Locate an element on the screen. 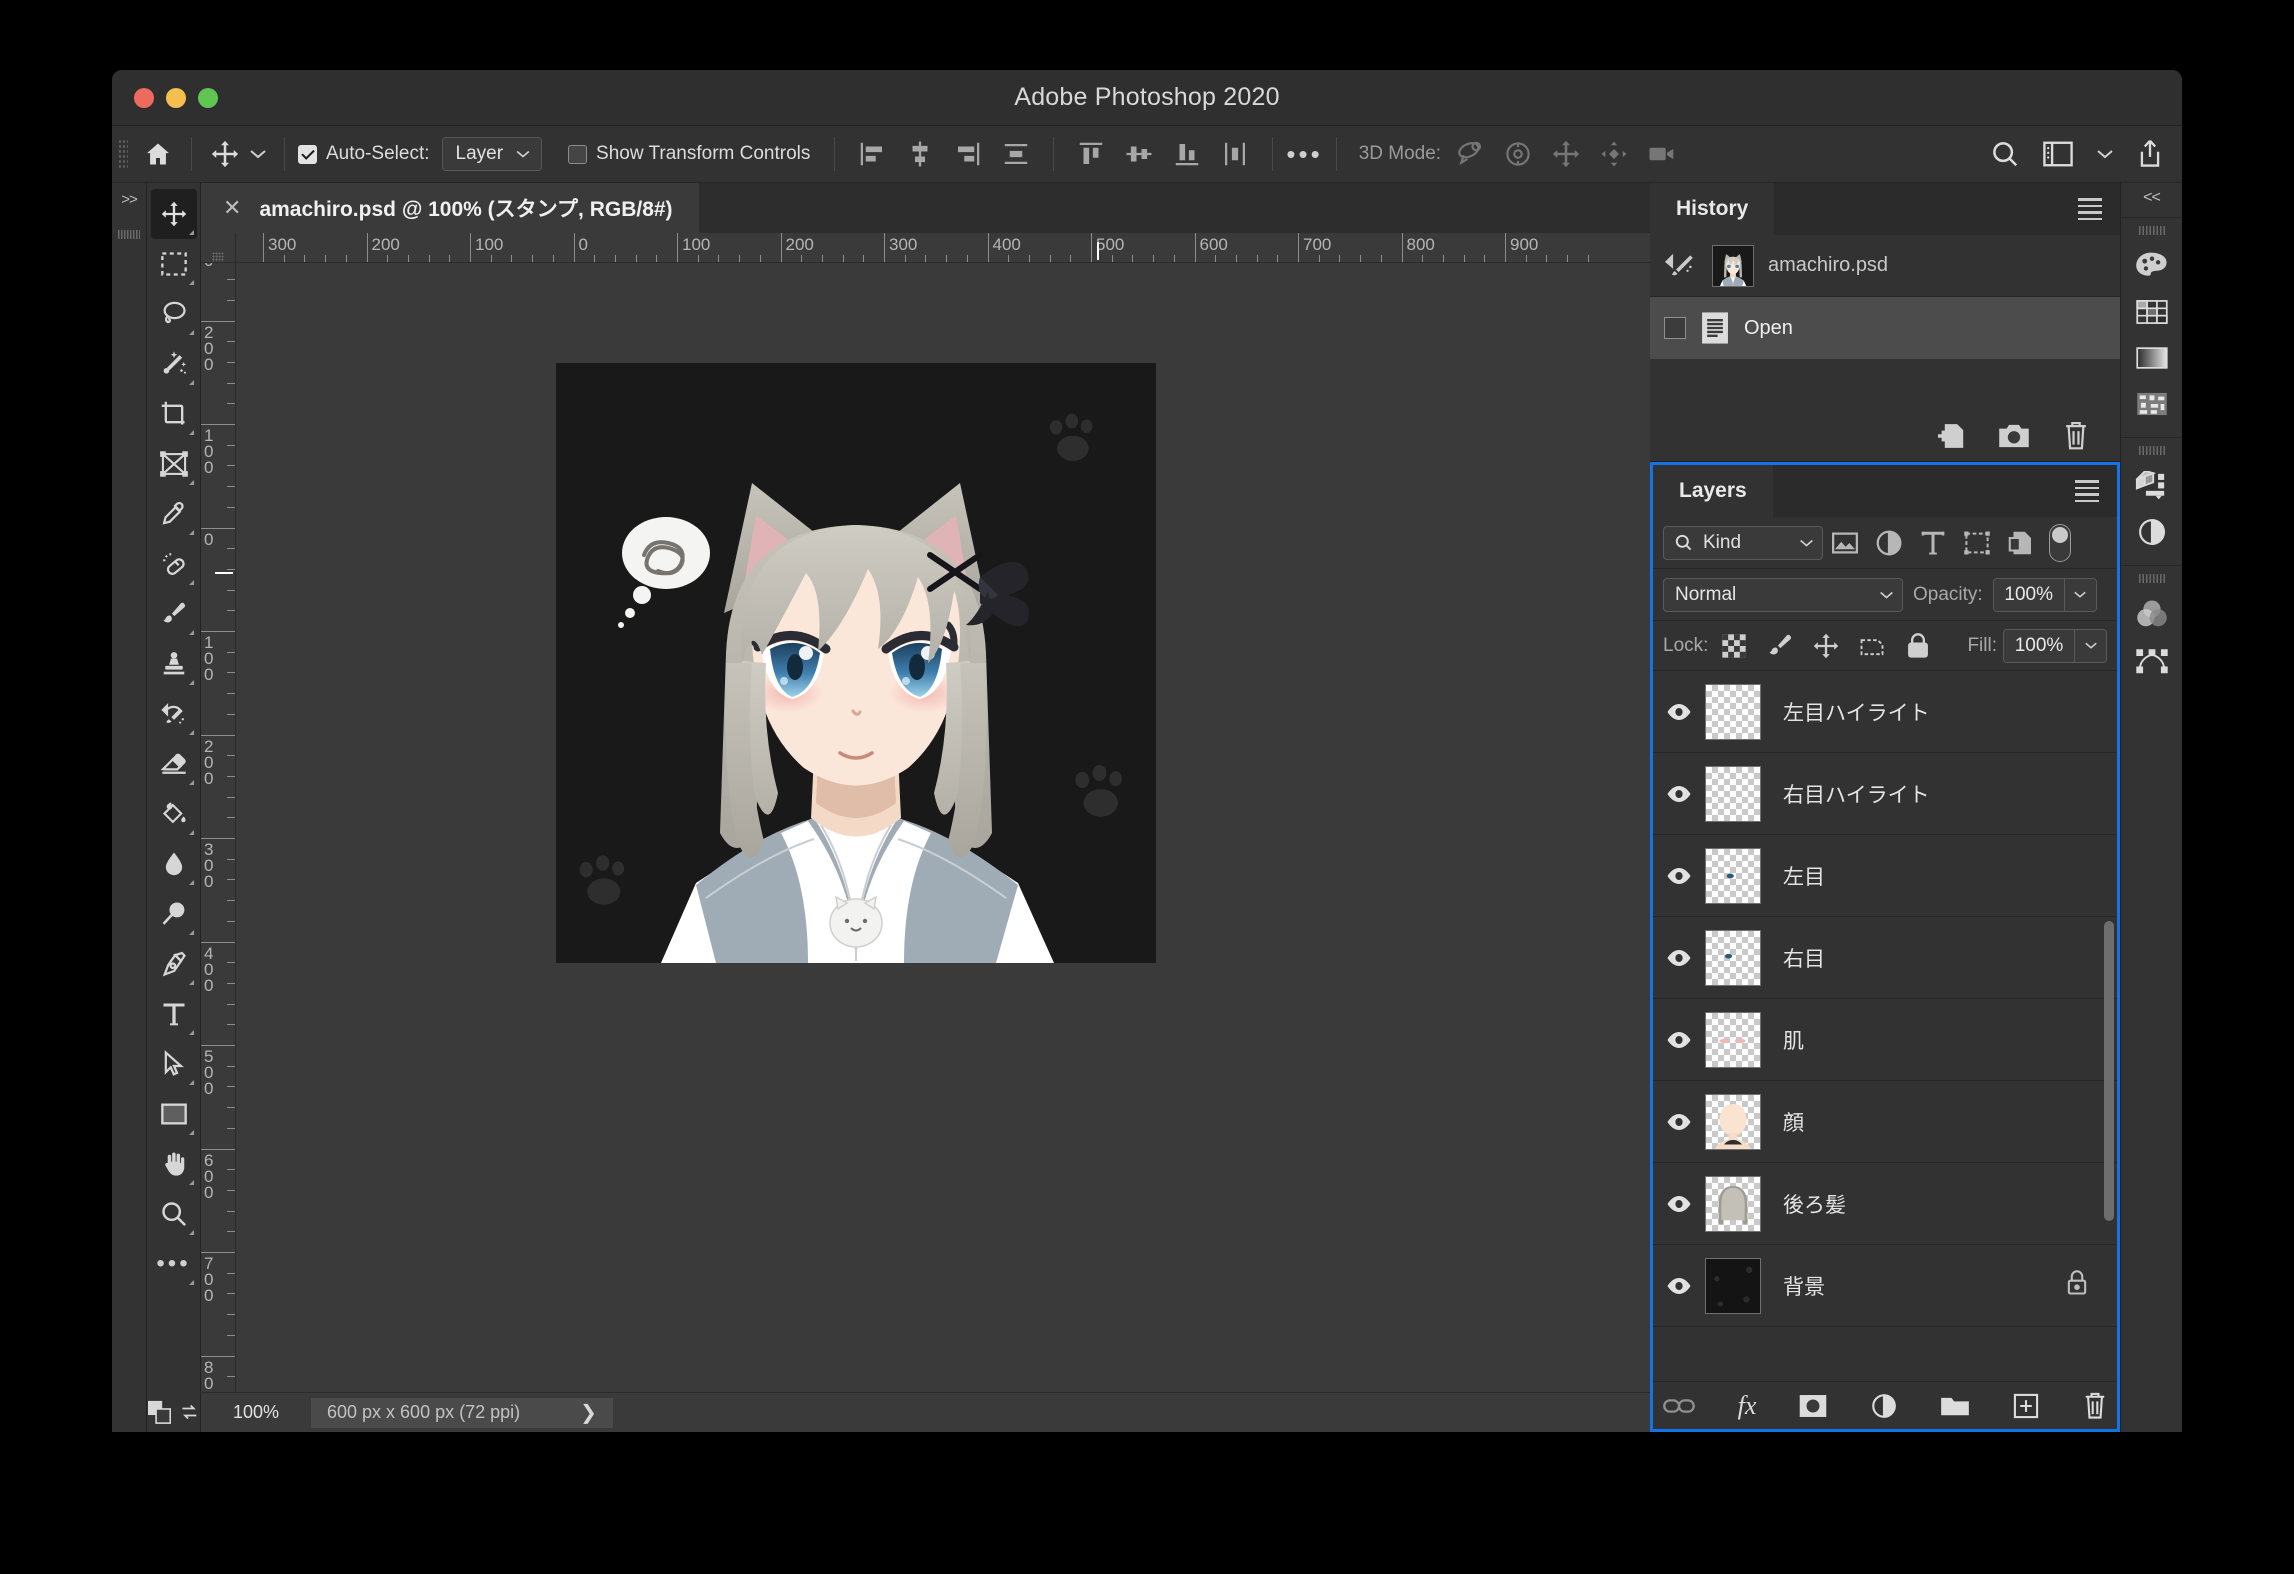 Image resolution: width=2294 pixels, height=1574 pixels. history-brush-tool is located at coordinates (174, 714).